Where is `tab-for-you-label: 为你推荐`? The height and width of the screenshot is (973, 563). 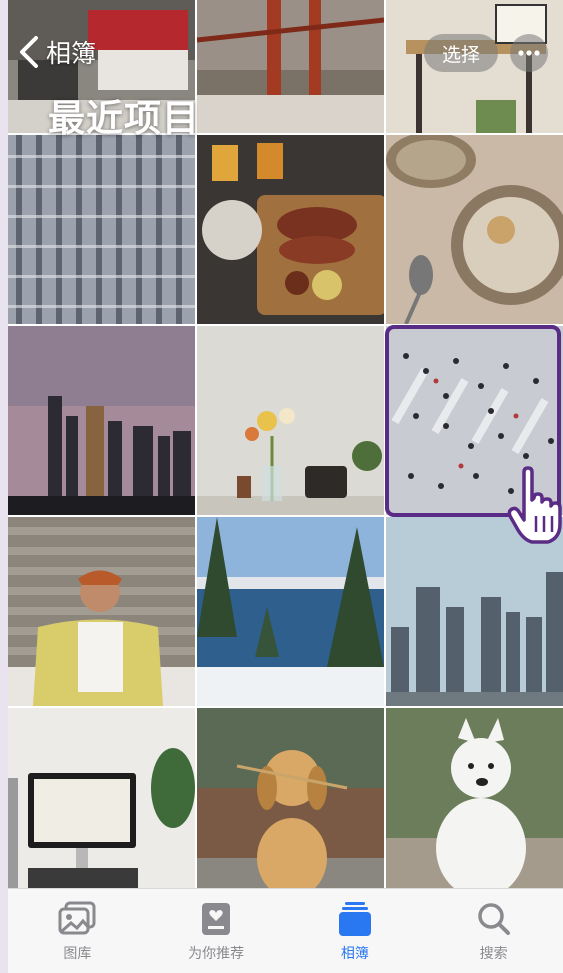 tab-for-you-label: 为你推荐 is located at coordinates (216, 954).